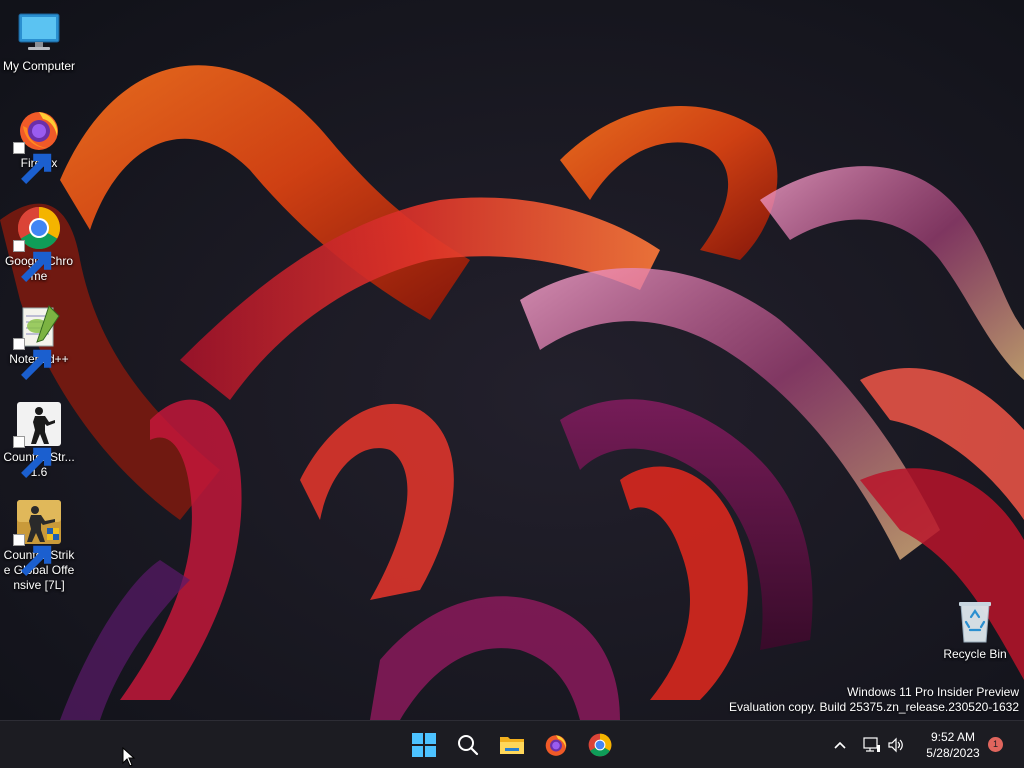  I want to click on desktop-icon-google-chrome: Google Chrome, so click(39, 244).